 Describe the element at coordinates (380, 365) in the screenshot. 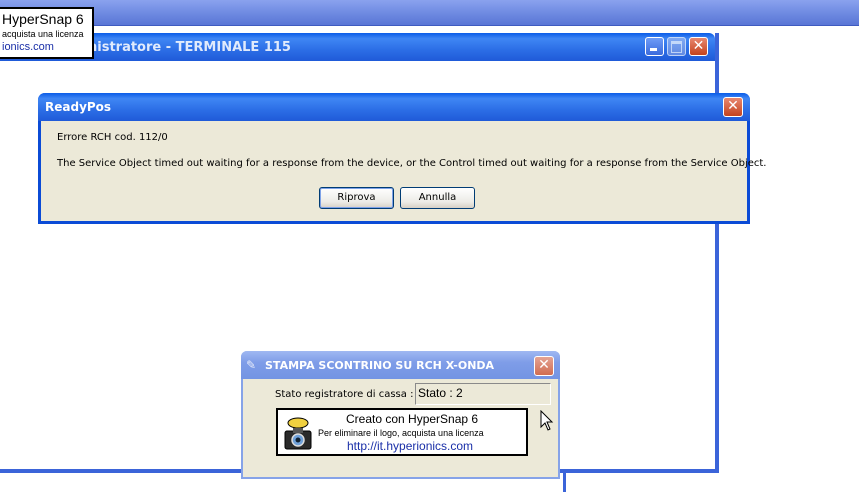

I see `stampa-title: STAMPA SCONTRINO SU RCH X-ONDA` at that location.